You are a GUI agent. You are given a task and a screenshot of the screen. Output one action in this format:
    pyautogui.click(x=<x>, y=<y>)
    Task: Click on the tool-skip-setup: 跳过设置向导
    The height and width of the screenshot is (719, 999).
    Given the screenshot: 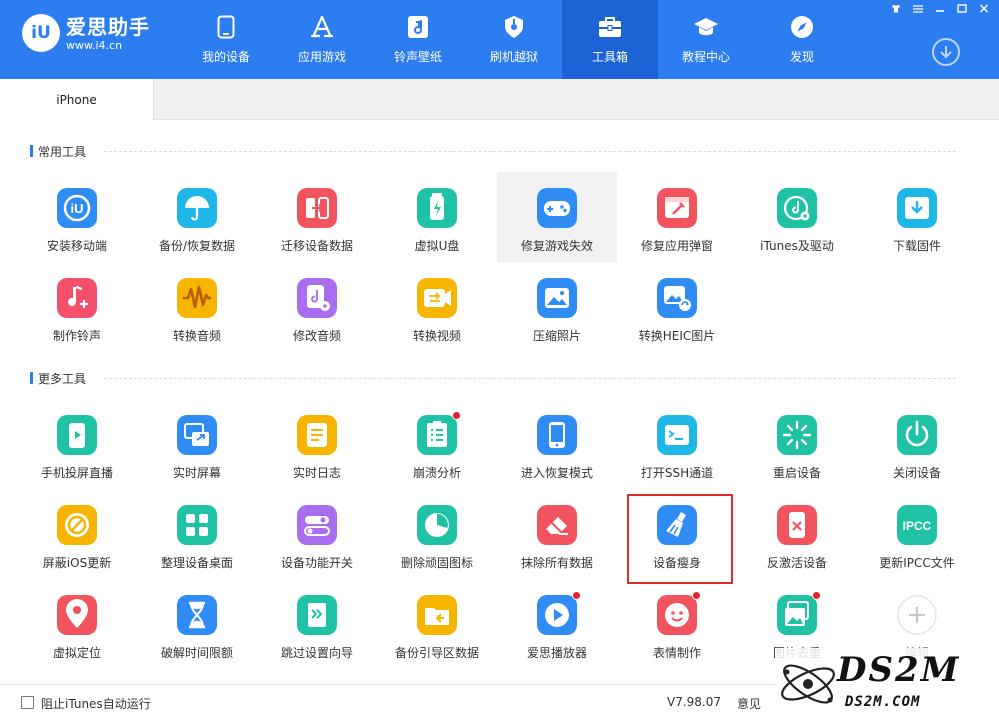 What is the action you would take?
    pyautogui.click(x=317, y=631)
    